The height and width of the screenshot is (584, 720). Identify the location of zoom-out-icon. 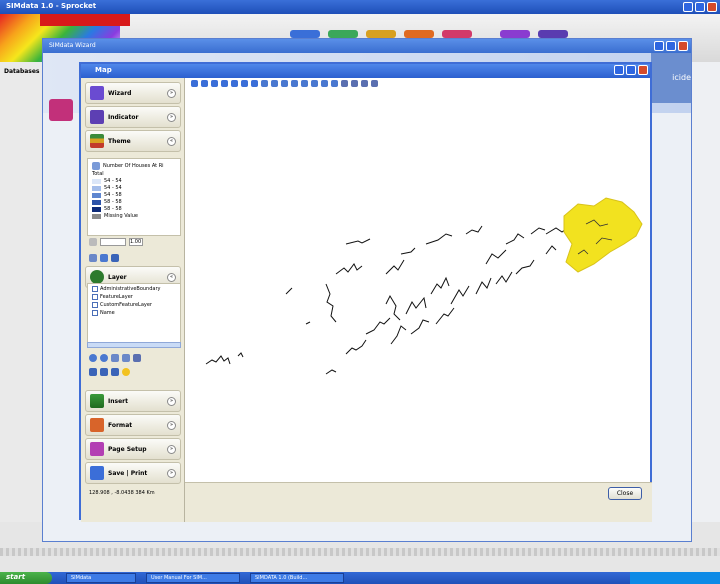
(224, 83).